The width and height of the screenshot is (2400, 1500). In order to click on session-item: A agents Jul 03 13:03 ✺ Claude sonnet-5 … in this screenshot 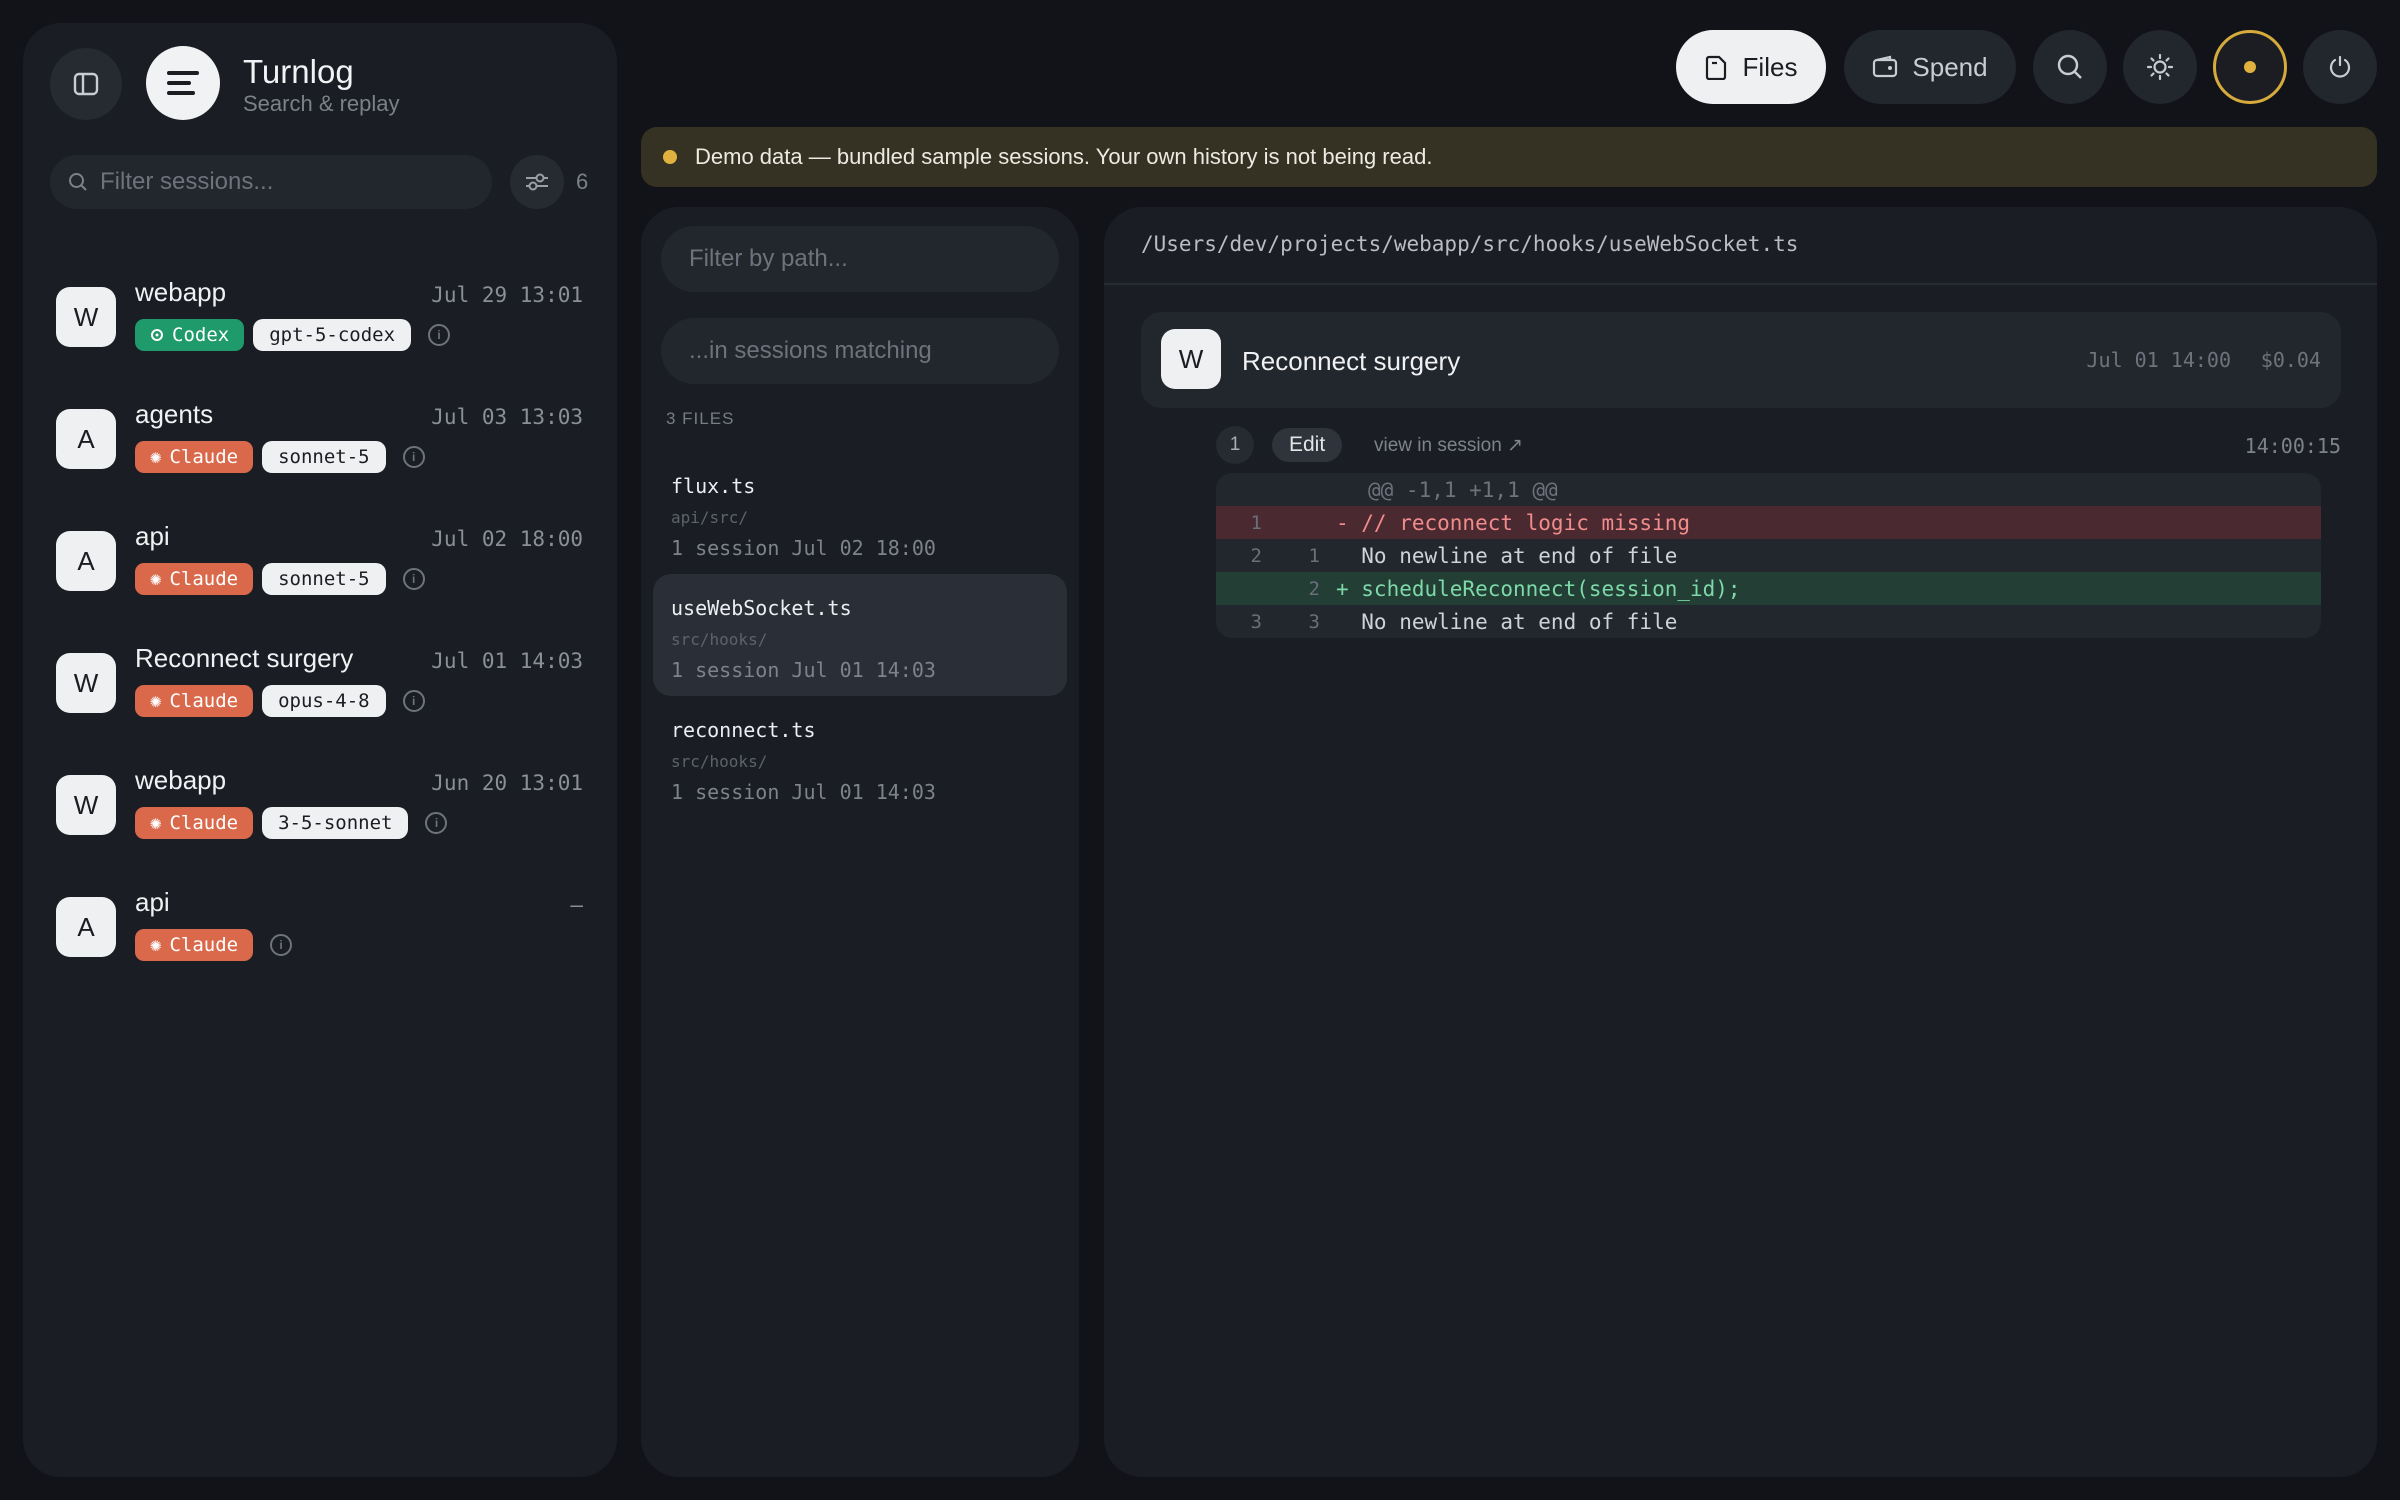, I will do `click(320, 446)`.